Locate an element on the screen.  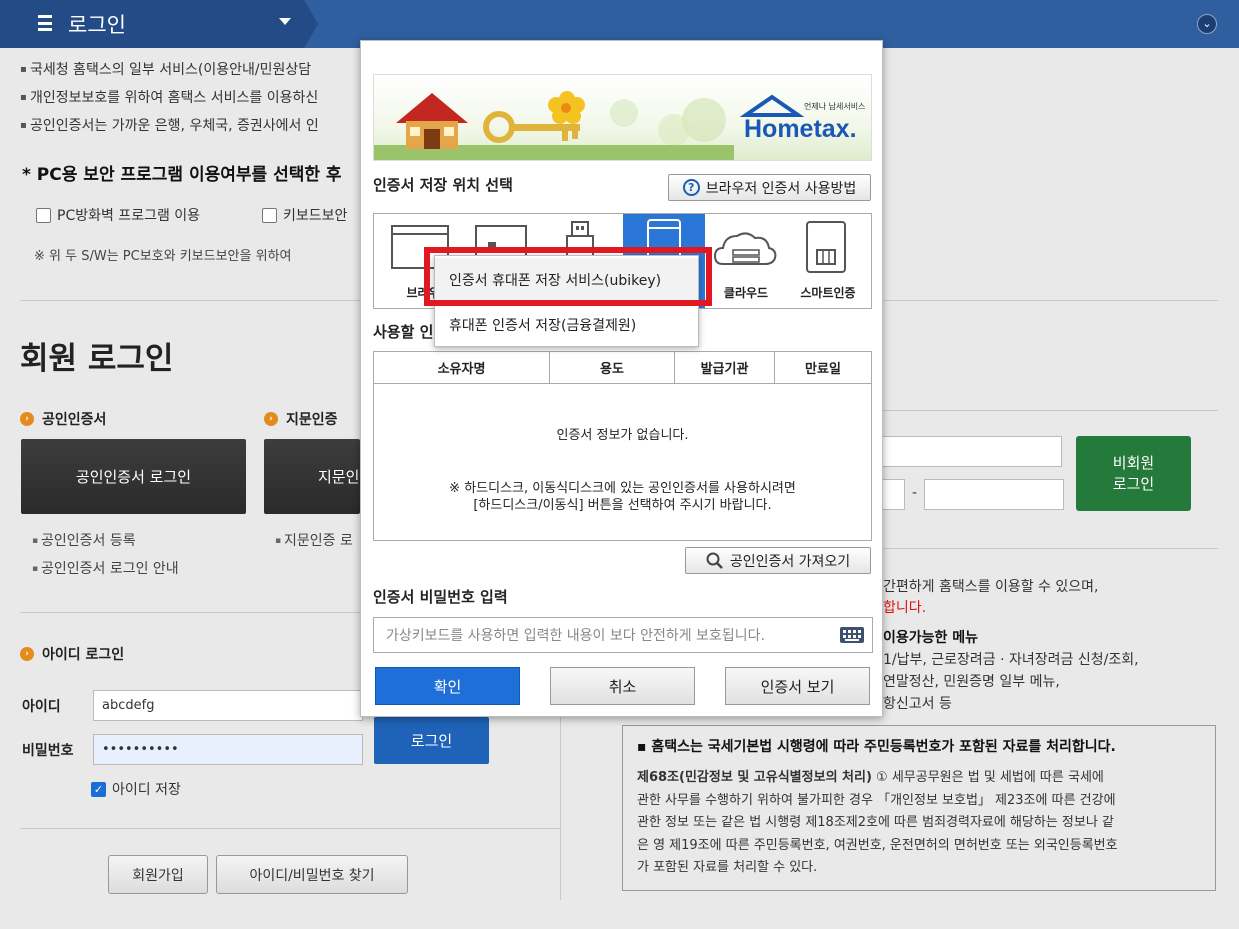
nonmember-name-input is located at coordinates (972, 451).